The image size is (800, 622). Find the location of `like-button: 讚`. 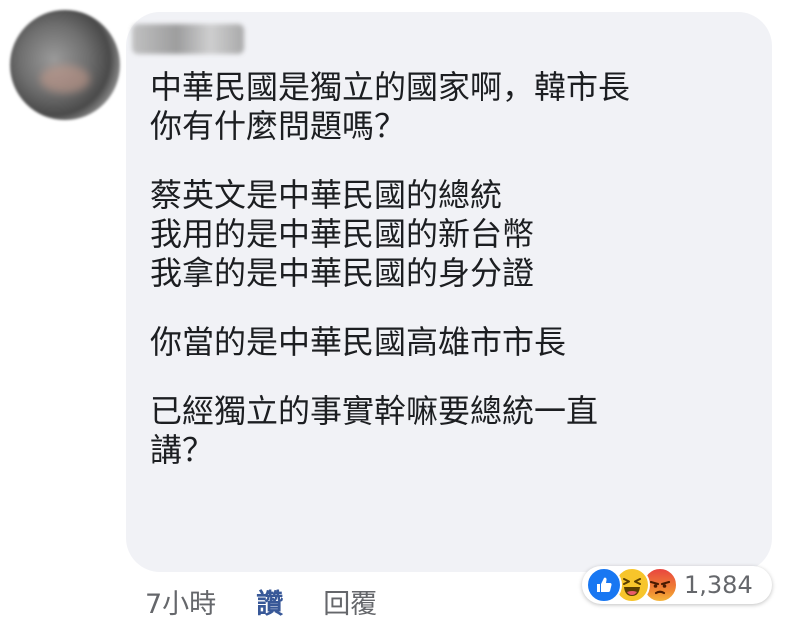

like-button: 讚 is located at coordinates (269, 601).